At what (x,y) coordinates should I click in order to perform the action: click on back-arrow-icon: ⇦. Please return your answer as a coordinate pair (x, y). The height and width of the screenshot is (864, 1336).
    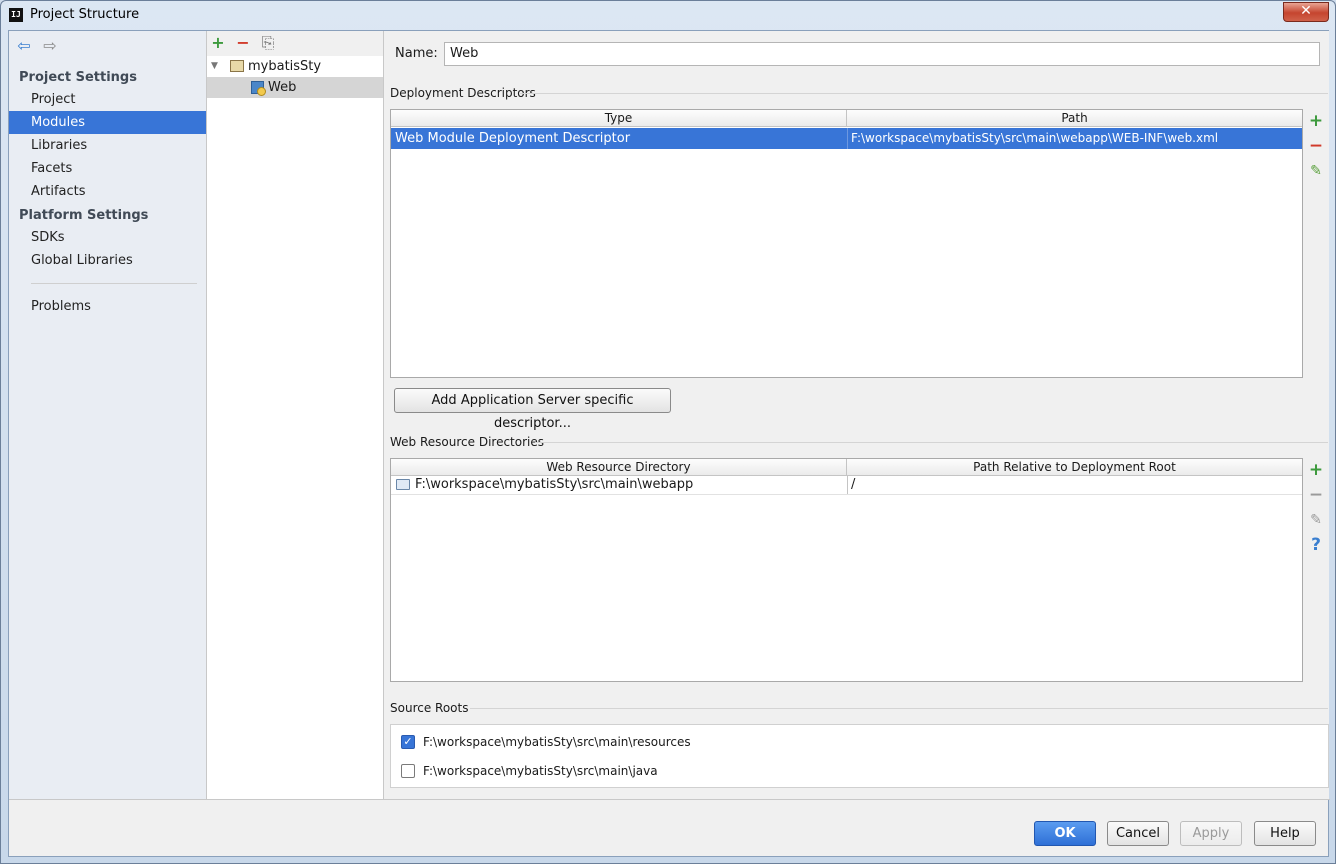
    Looking at the image, I should click on (24, 46).